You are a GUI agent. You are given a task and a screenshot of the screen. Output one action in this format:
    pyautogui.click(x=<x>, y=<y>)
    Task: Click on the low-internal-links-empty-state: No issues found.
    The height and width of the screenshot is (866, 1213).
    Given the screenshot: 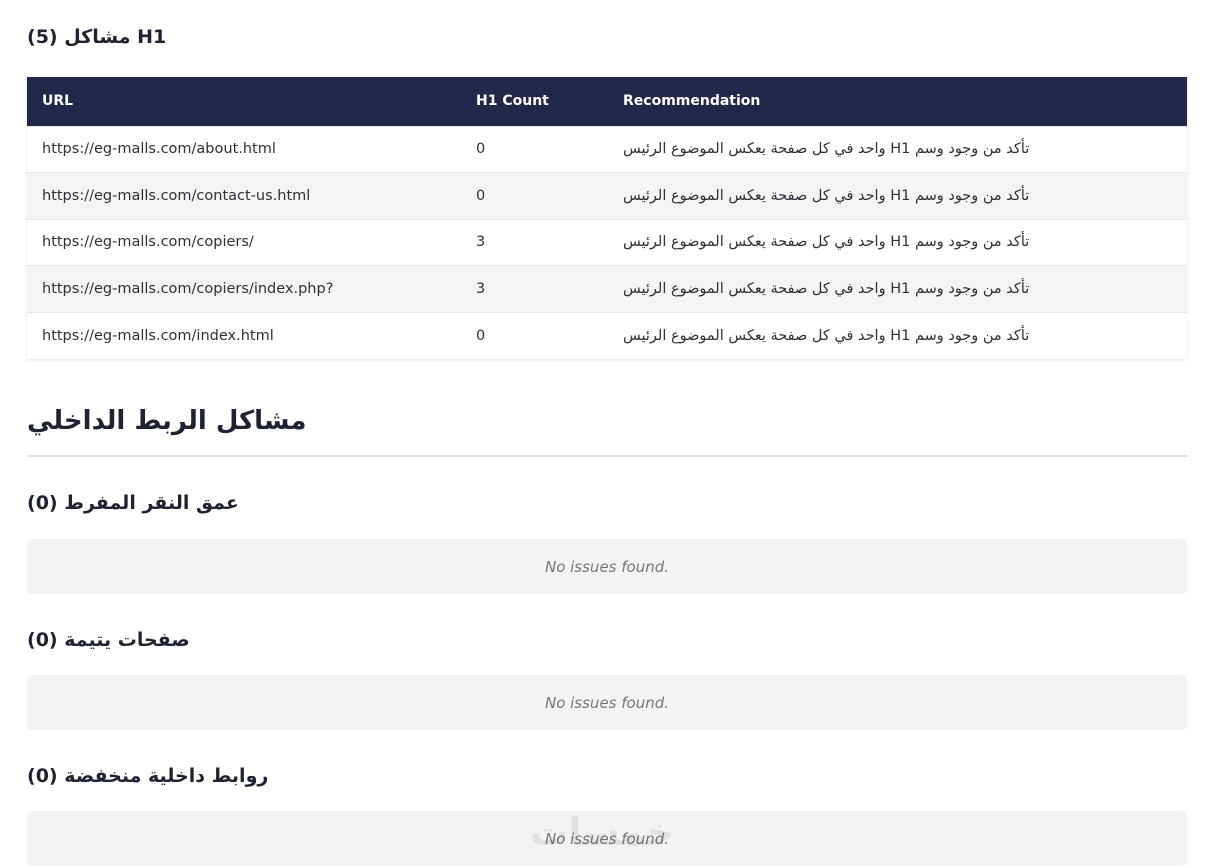 What is the action you would take?
    pyautogui.click(x=607, y=838)
    